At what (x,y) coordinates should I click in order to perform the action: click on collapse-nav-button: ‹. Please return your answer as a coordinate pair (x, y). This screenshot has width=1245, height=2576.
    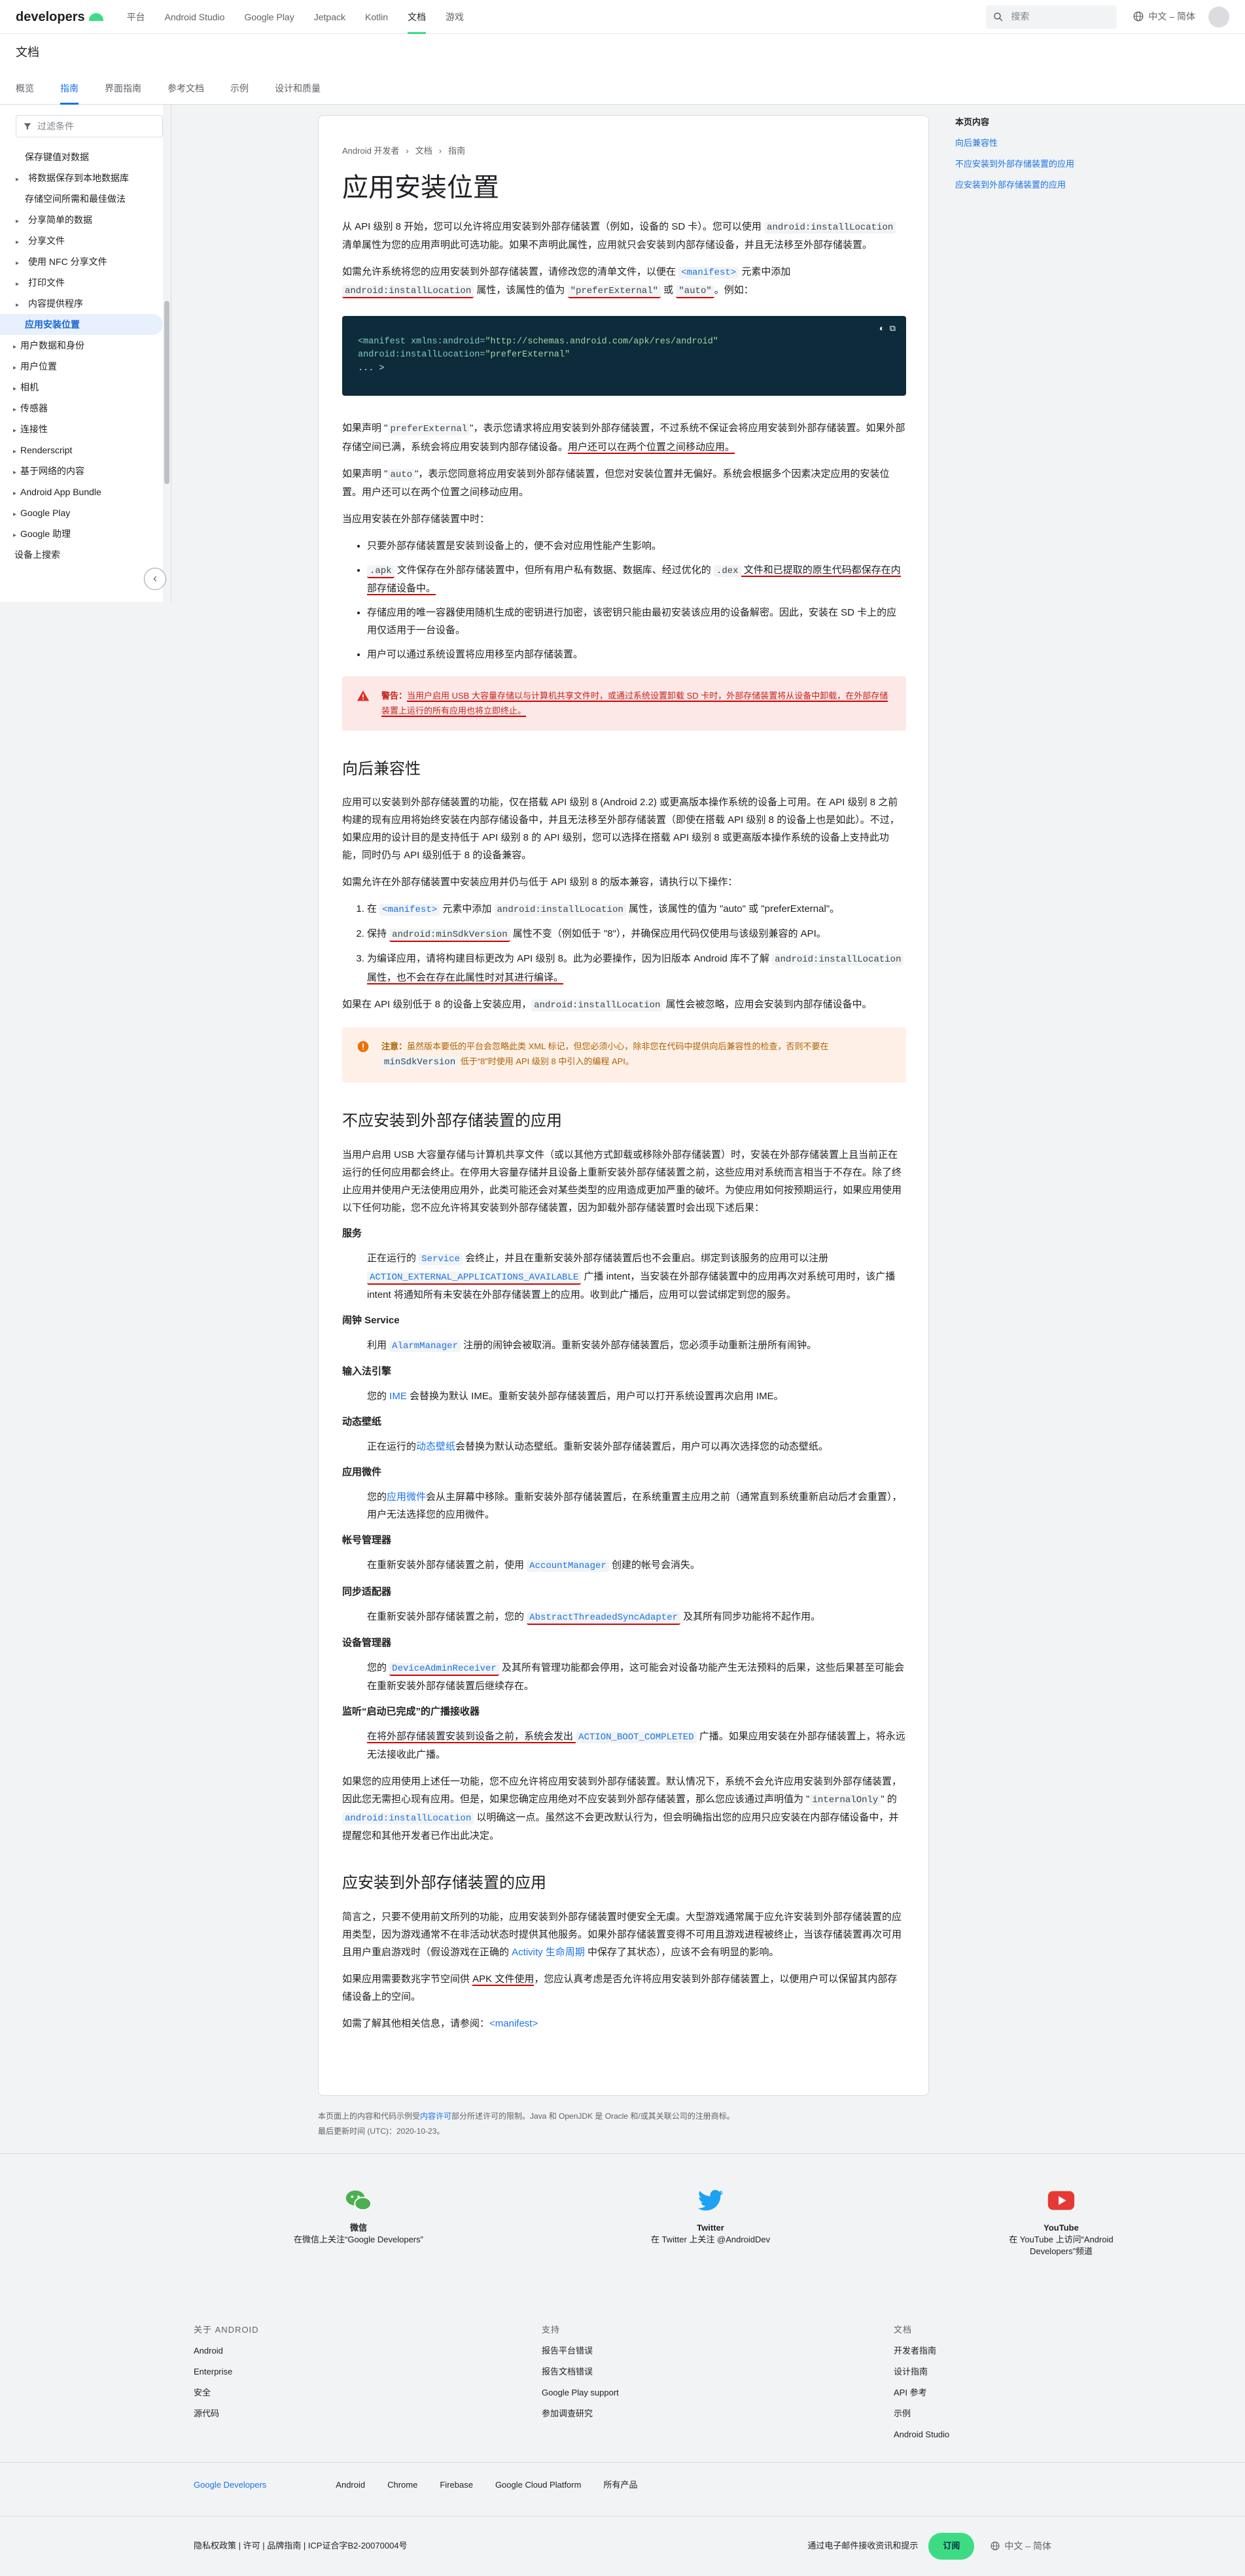
    Looking at the image, I should click on (155, 579).